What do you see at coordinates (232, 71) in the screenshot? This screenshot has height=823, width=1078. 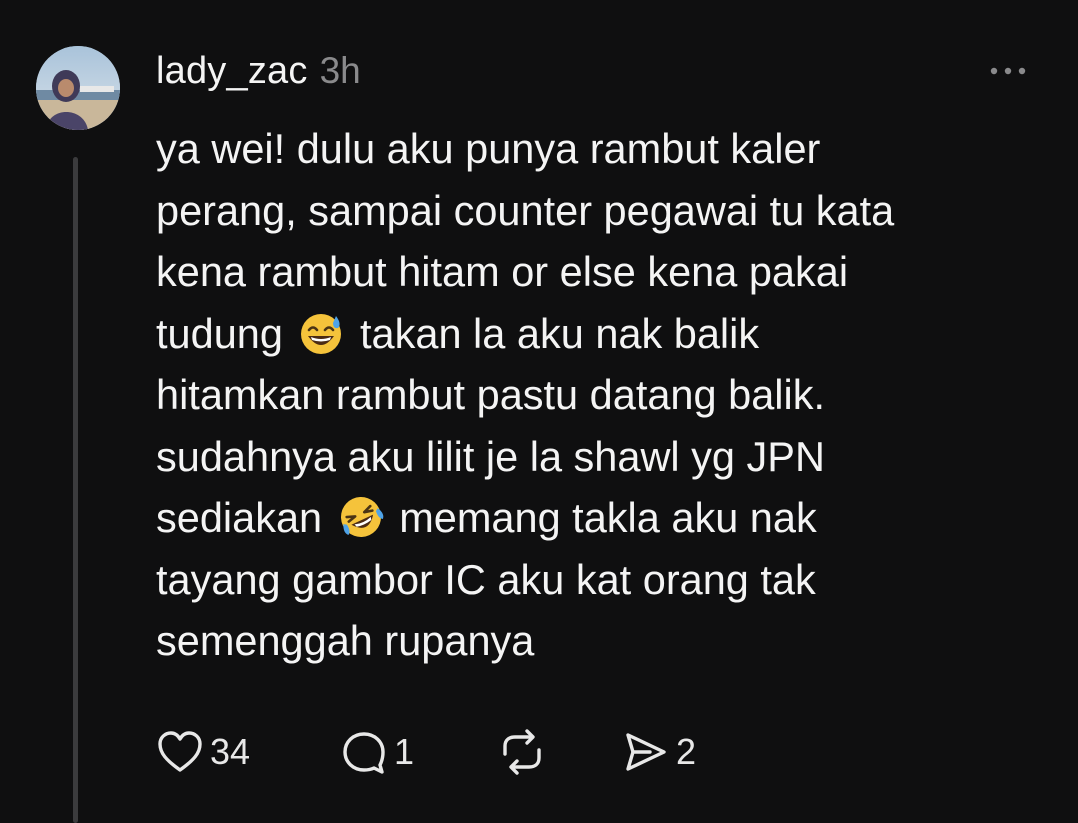 I see `username: lady_zac` at bounding box center [232, 71].